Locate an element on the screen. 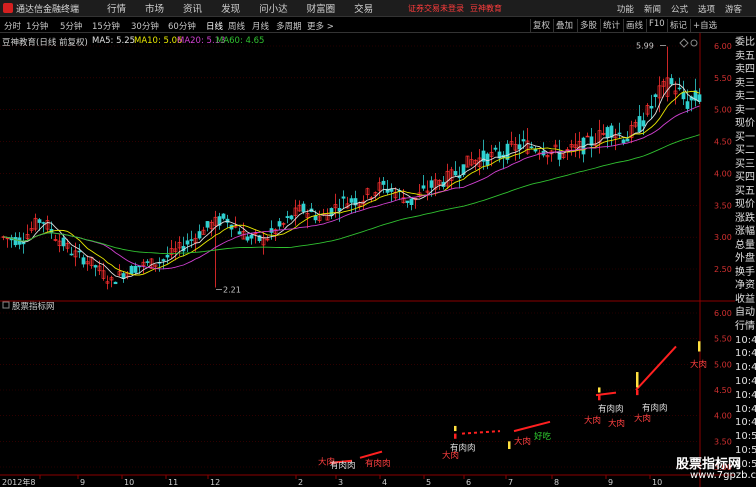 This screenshot has height=487, width=756. side-label: 外盘 is located at coordinates (745, 258).